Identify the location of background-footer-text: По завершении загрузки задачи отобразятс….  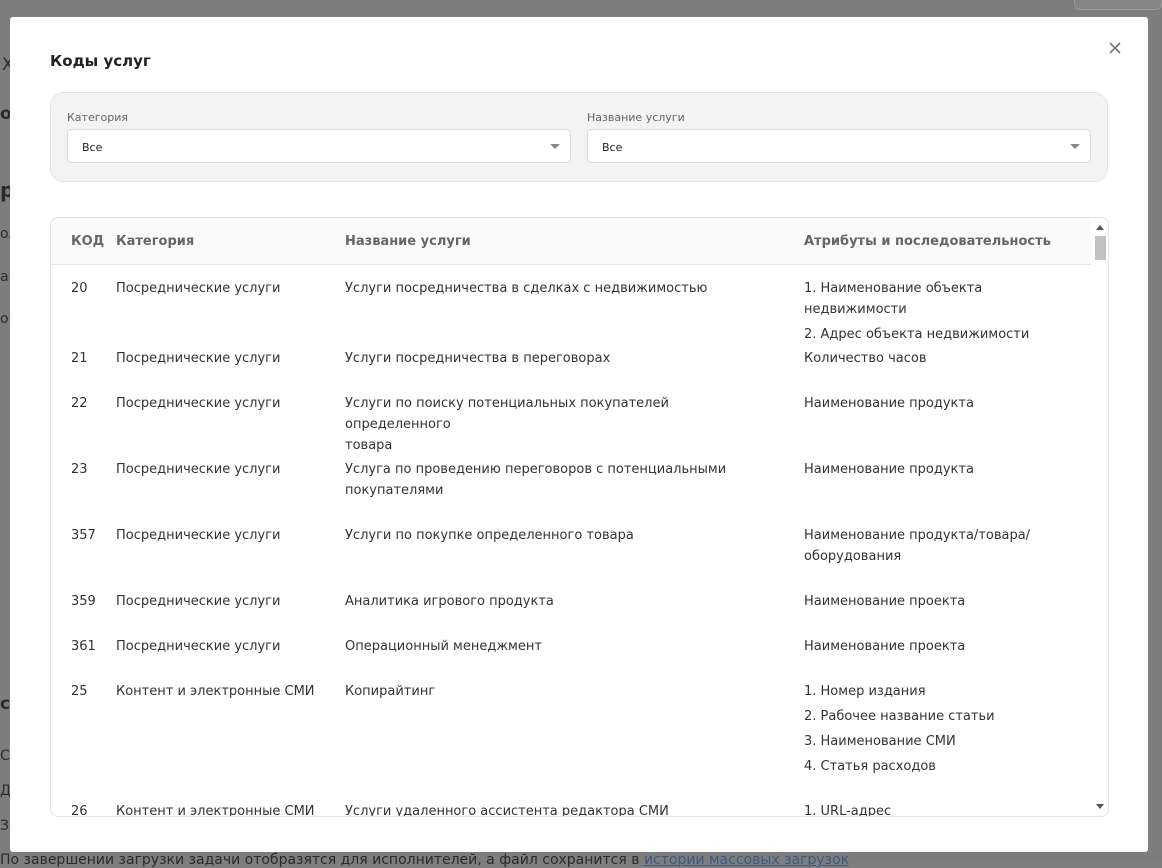
(322, 860).